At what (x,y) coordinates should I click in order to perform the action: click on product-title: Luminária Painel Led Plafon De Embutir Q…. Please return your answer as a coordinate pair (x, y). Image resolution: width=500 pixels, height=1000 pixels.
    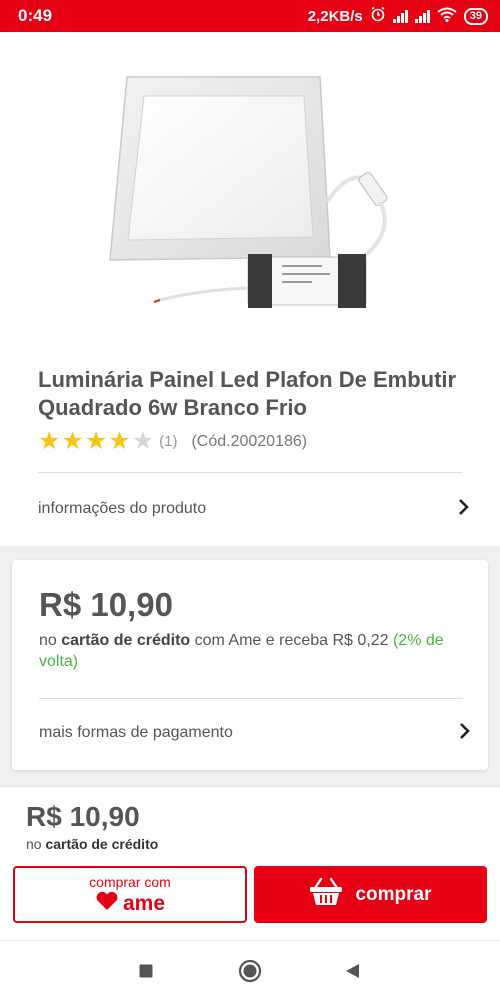
    Looking at the image, I should click on (247, 393).